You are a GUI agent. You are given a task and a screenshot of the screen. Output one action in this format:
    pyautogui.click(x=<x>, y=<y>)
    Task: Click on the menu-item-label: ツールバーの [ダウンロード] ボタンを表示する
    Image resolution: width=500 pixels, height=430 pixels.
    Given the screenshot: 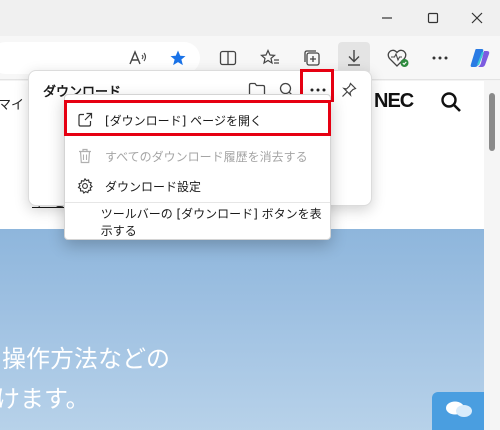 What is the action you would take?
    pyautogui.click(x=211, y=222)
    